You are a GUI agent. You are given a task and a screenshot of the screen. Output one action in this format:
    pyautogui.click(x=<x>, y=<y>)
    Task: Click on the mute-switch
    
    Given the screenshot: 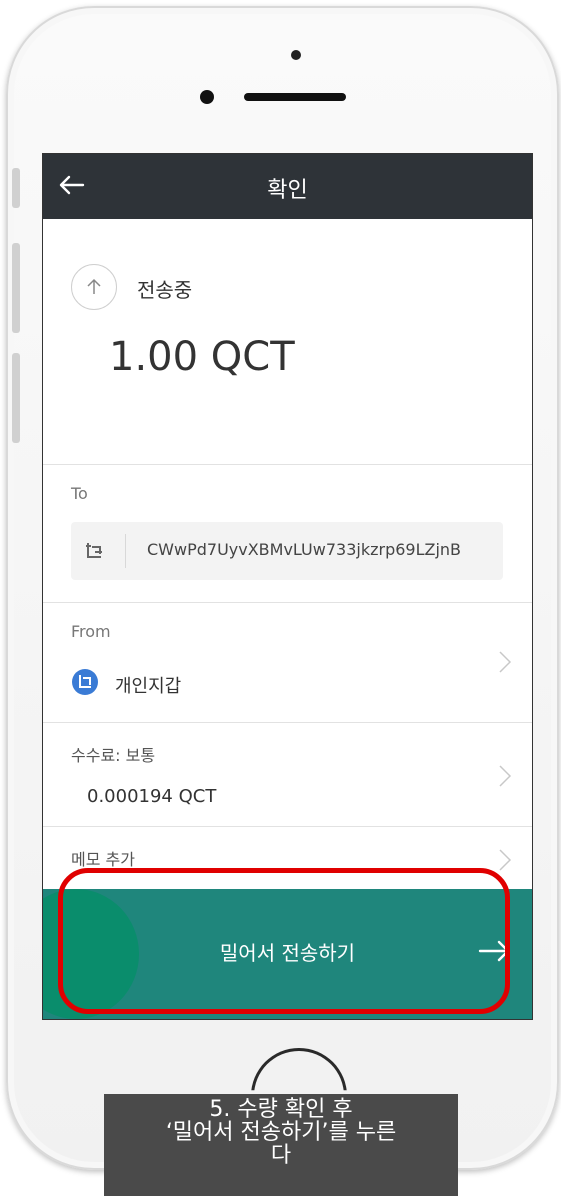 What is the action you would take?
    pyautogui.click(x=16, y=188)
    